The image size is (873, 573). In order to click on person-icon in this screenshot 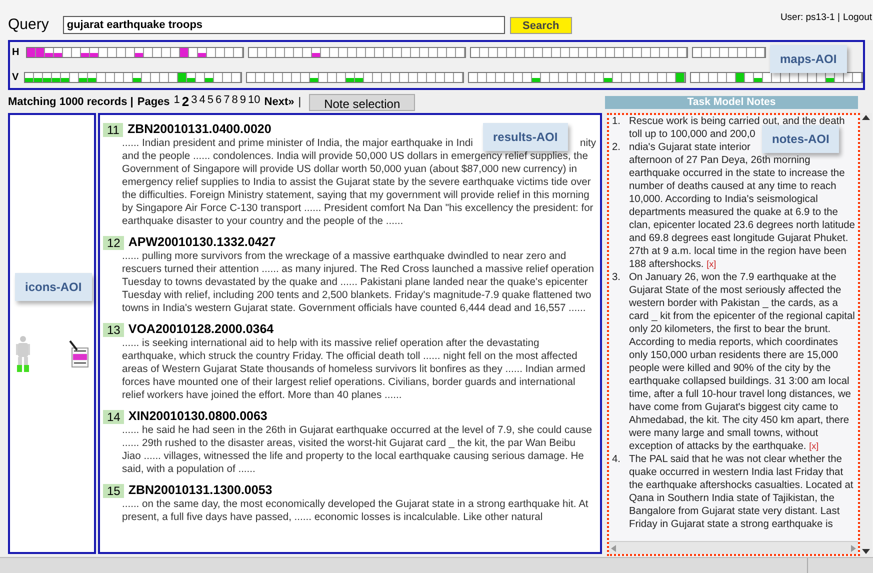, I will do `click(23, 354)`.